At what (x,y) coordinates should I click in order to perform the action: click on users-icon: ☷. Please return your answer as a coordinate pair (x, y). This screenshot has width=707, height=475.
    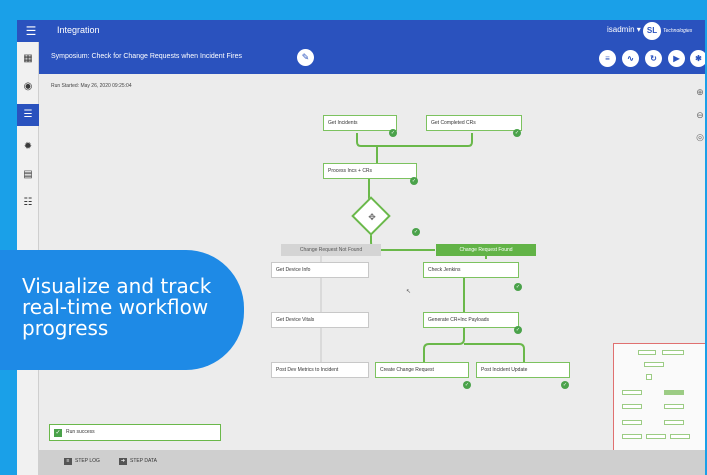
    Looking at the image, I should click on (28, 203).